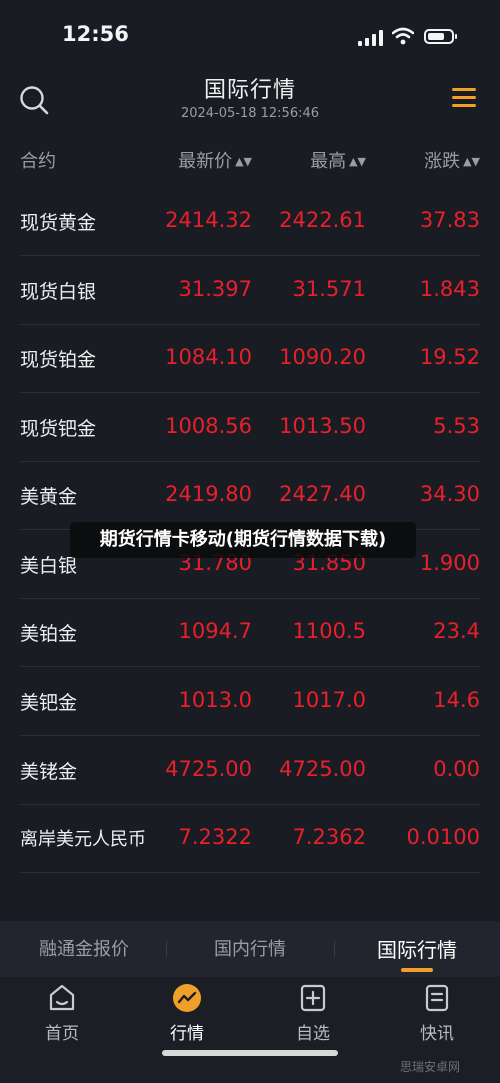 The width and height of the screenshot is (500, 1083). Describe the element at coordinates (437, 1013) in the screenshot. I see `tab-news: 快讯` at that location.